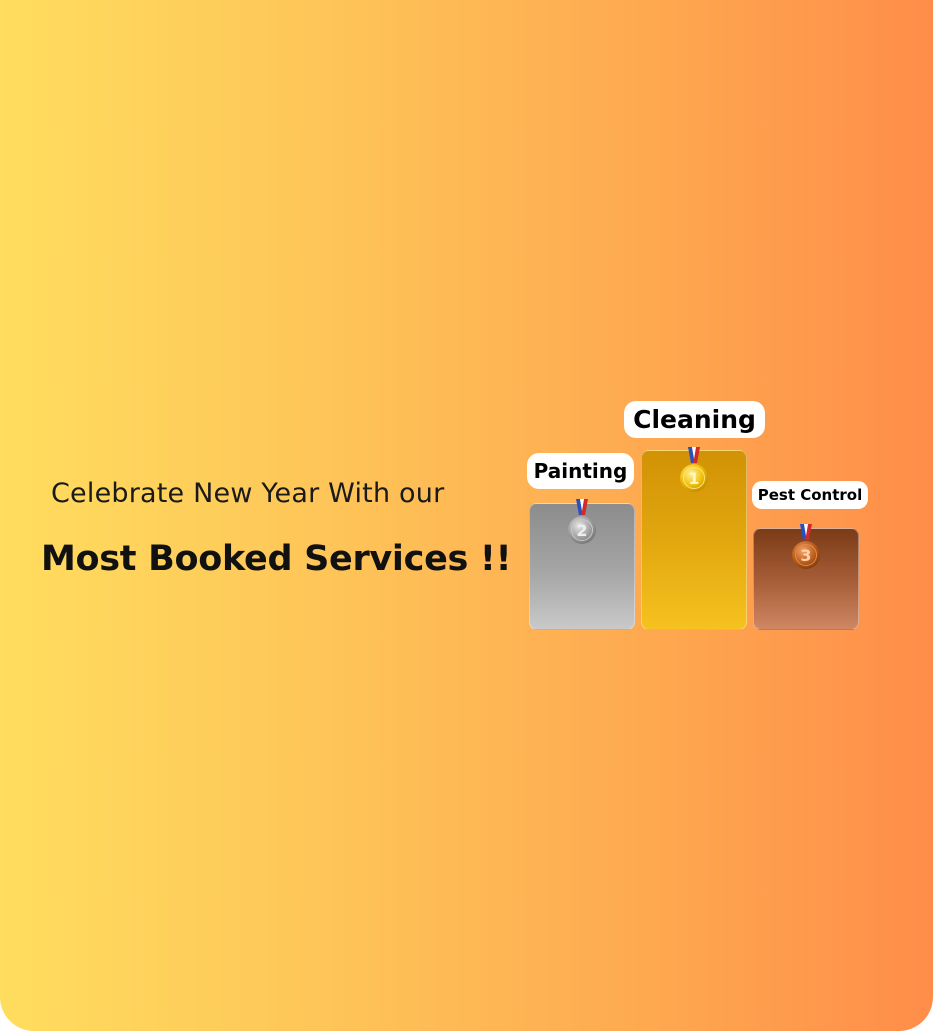 This screenshot has height=1035, width=933. I want to click on headline-title: Most Booked Services !!, so click(276, 559).